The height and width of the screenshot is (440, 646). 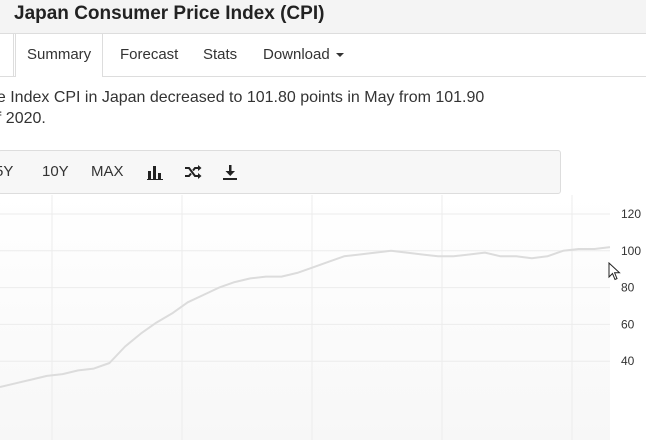 What do you see at coordinates (55, 172) in the screenshot?
I see `range-10y-button: 10Y` at bounding box center [55, 172].